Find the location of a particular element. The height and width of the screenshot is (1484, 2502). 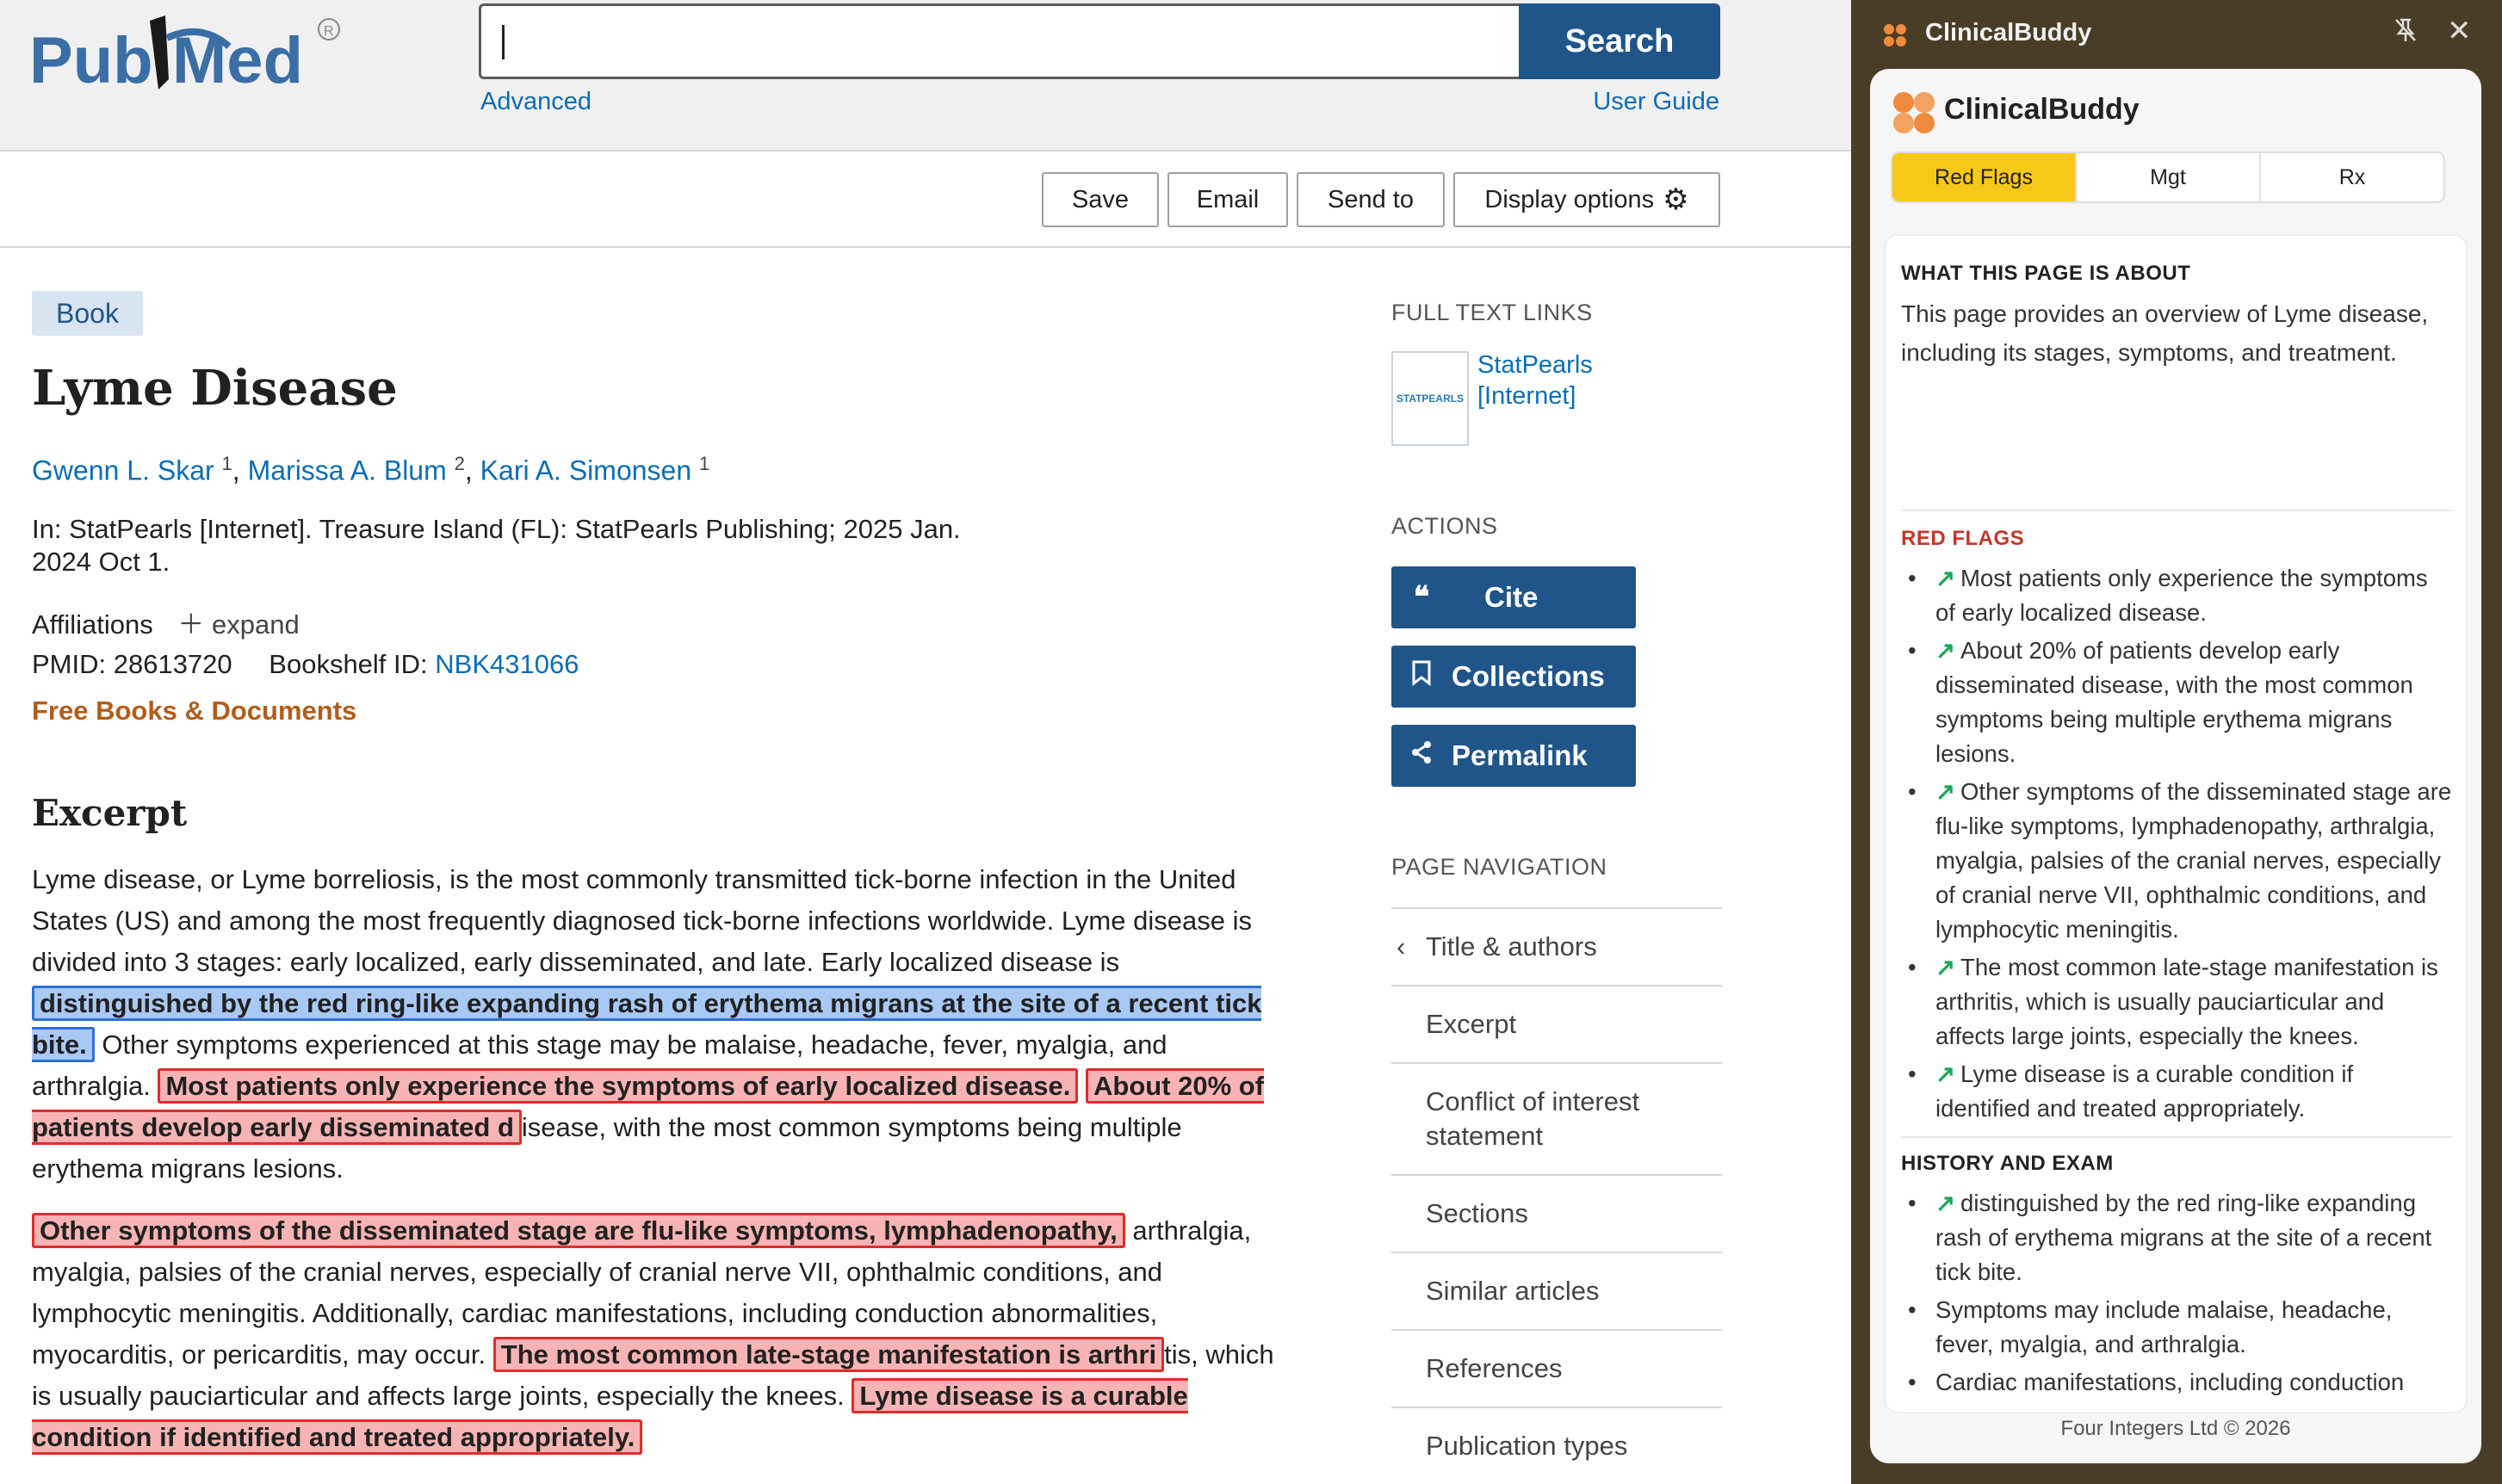

nav-conflict-of-interest: Conflict of interest statement is located at coordinates (1556, 1118).